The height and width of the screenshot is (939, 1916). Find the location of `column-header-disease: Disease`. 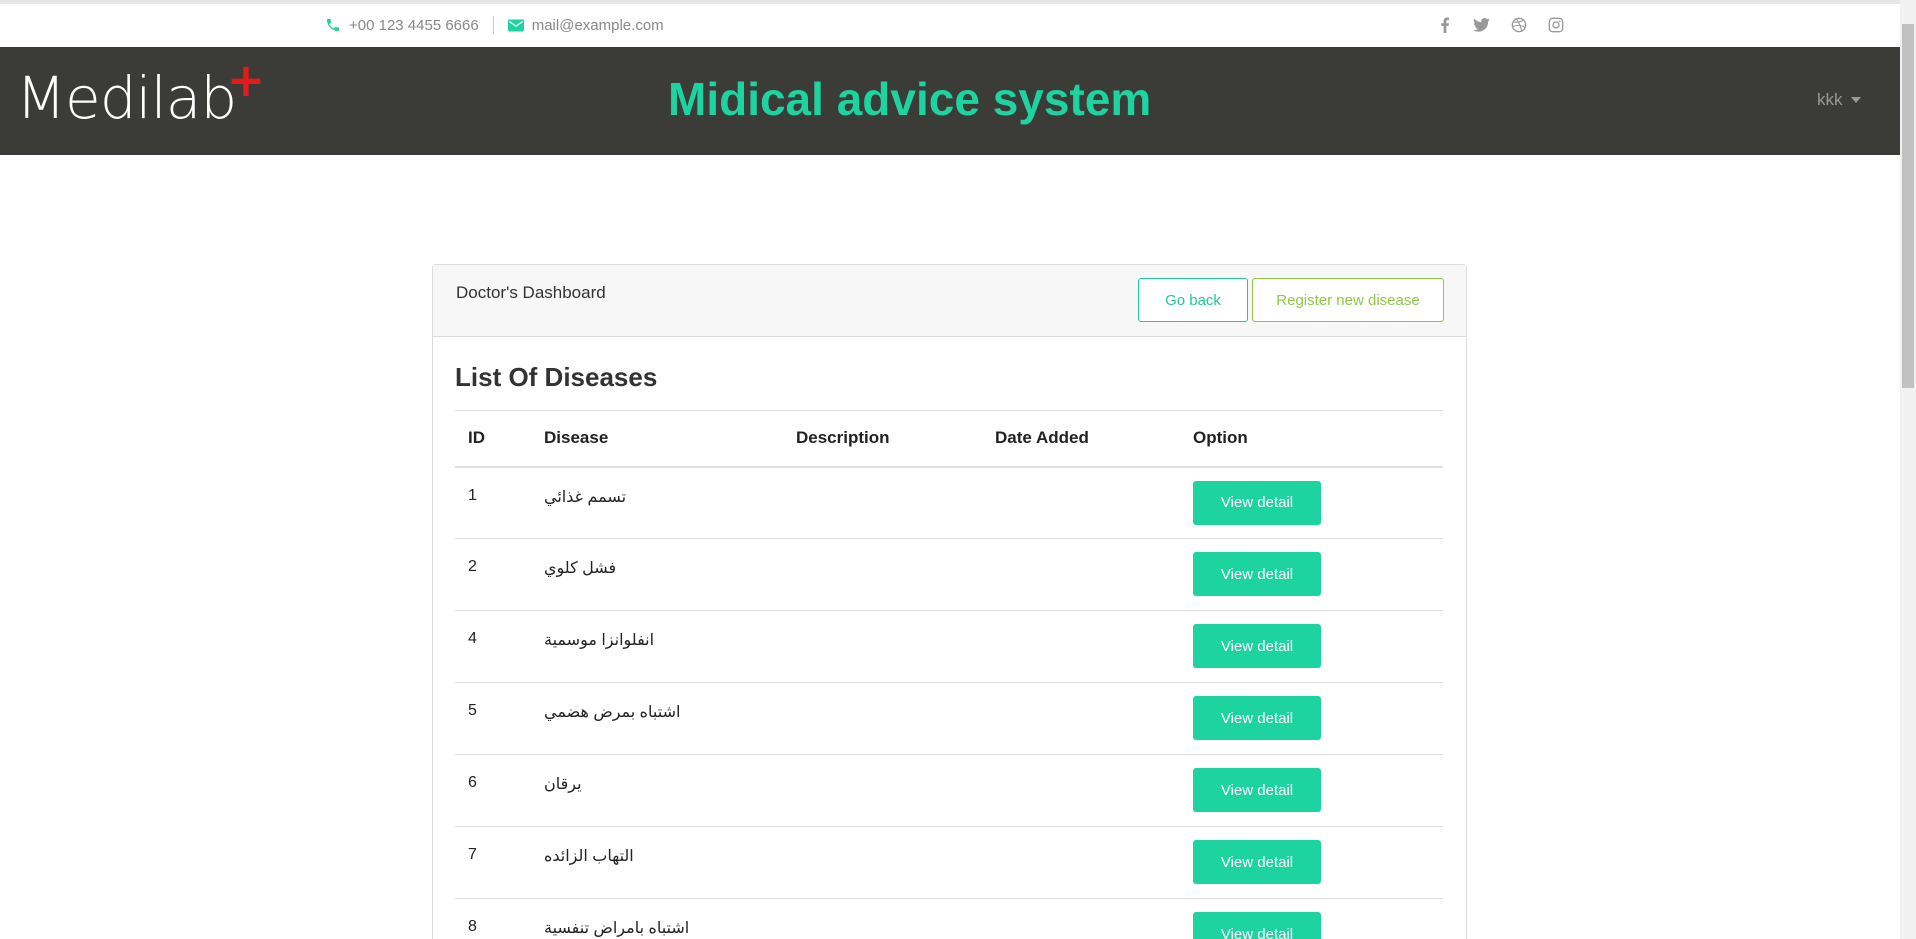

column-header-disease: Disease is located at coordinates (657, 439).